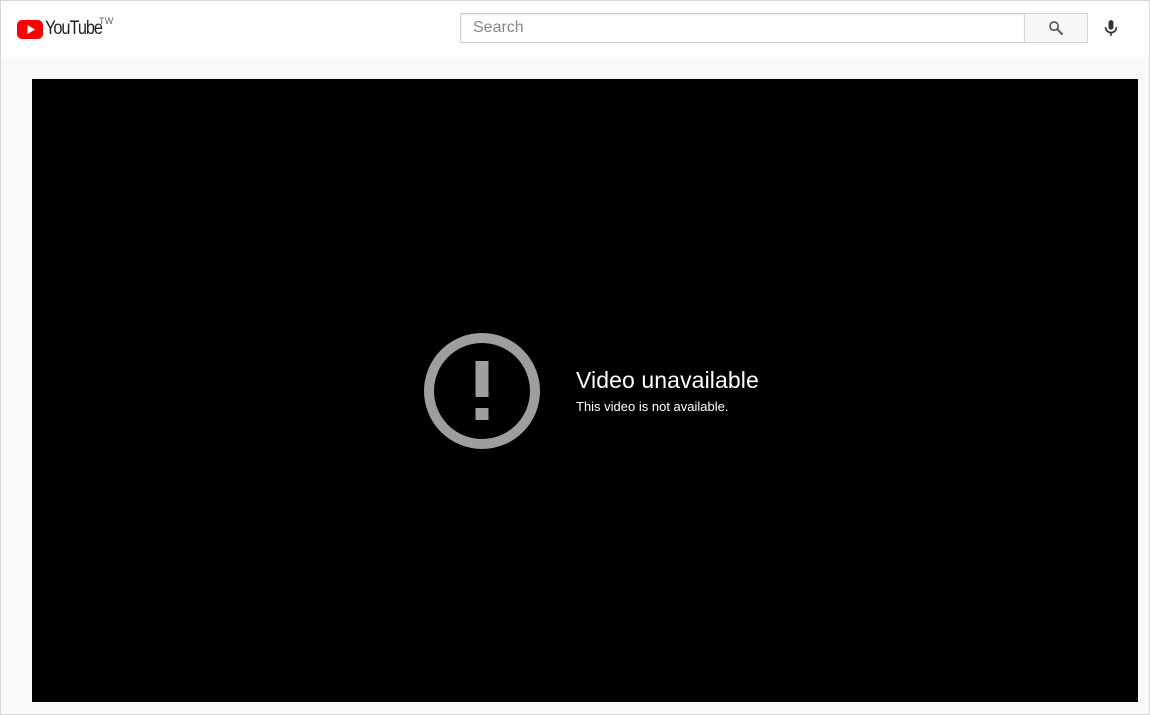  I want to click on youtube-logo: YouTube TW, so click(65, 29).